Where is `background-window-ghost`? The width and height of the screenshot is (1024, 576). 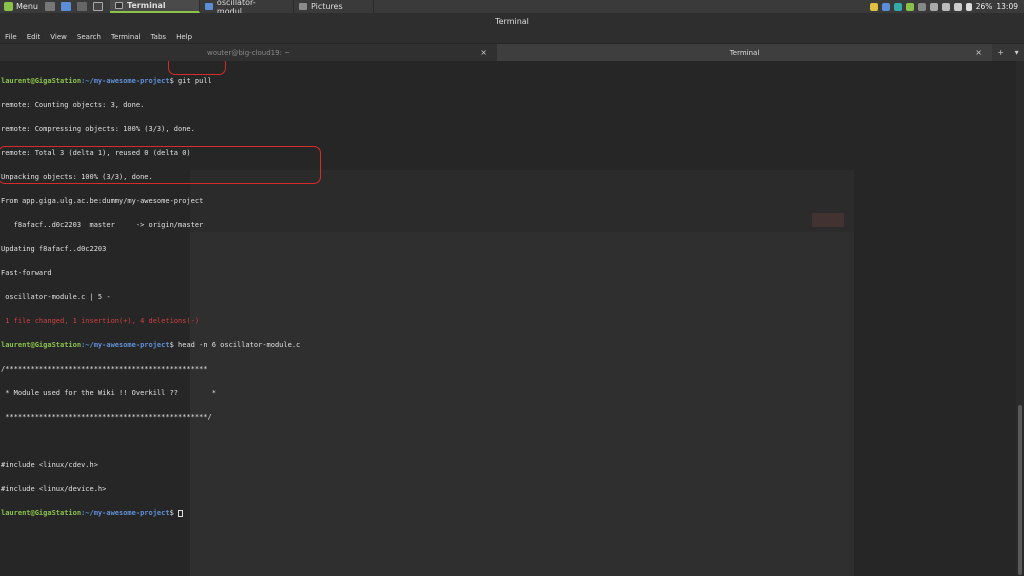
background-window-ghost is located at coordinates (828, 220).